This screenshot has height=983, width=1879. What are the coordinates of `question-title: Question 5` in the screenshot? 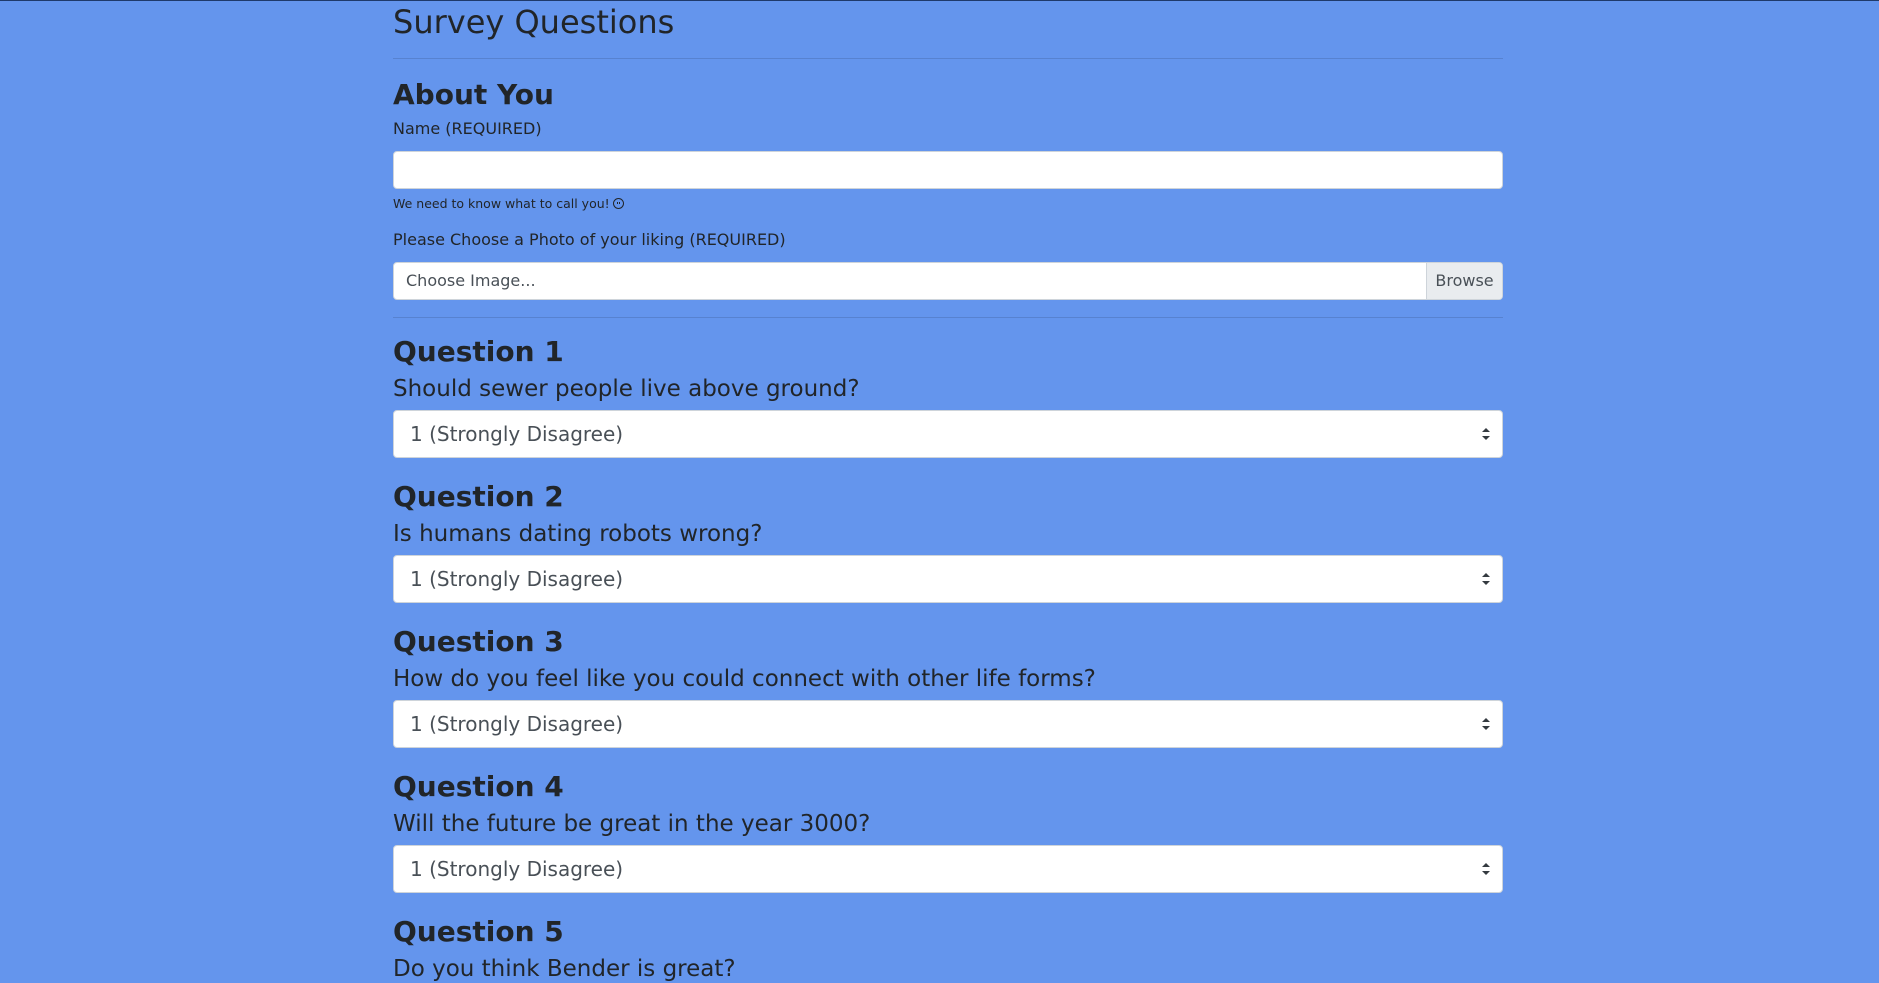 It's located at (478, 931).